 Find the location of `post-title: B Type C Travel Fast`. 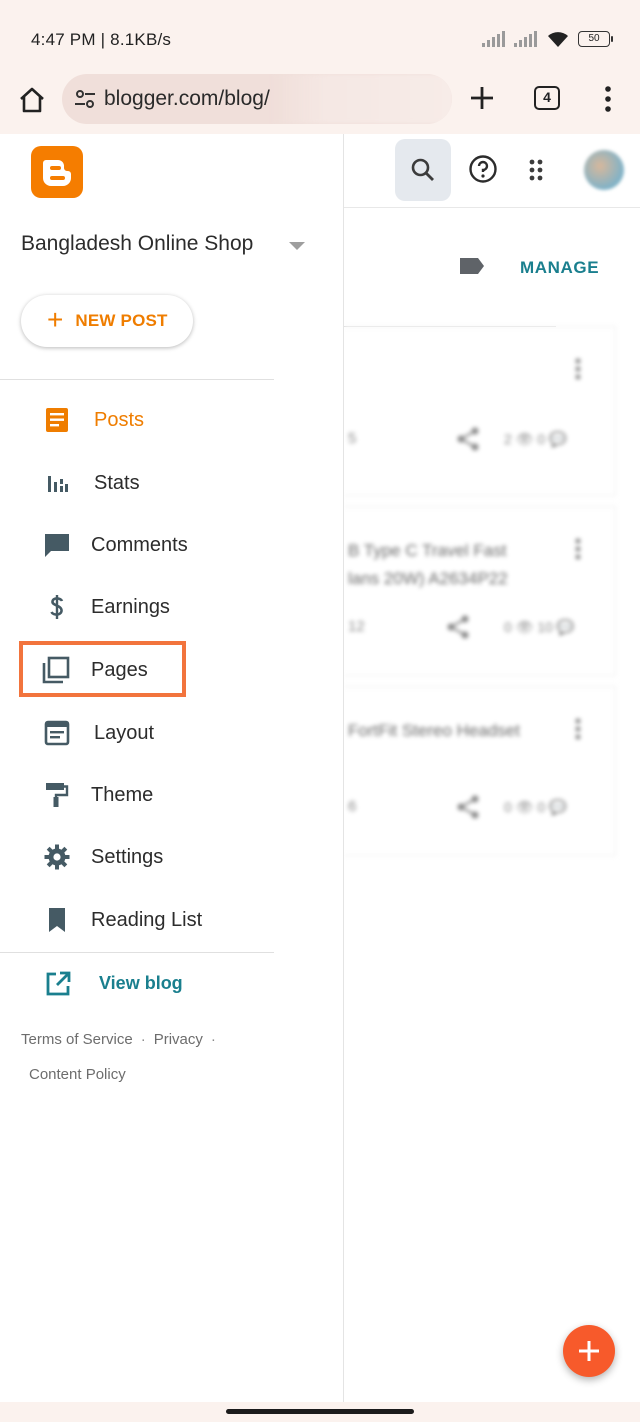

post-title: B Type C Travel Fast is located at coordinates (427, 550).